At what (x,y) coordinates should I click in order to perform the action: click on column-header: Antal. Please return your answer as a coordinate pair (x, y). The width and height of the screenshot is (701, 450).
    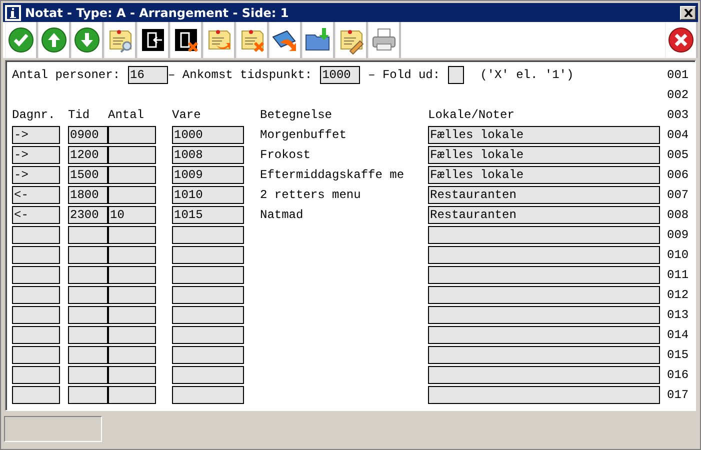
    Looking at the image, I should click on (127, 115).